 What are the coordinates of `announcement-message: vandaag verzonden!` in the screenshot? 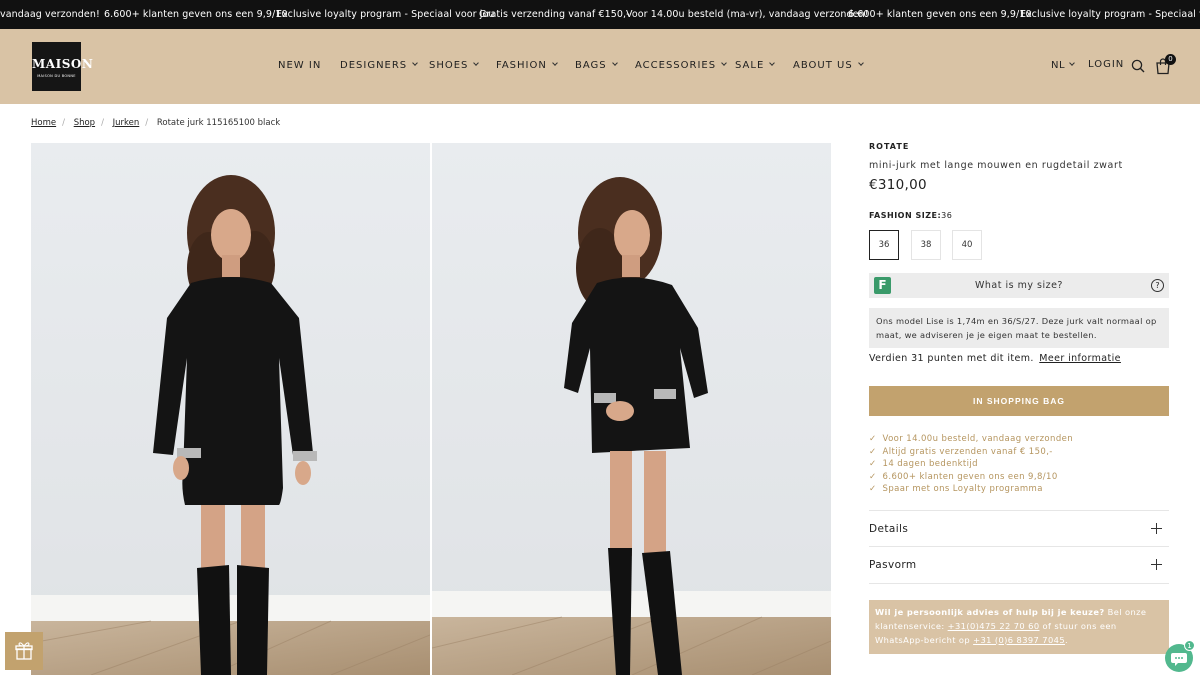 It's located at (50, 14).